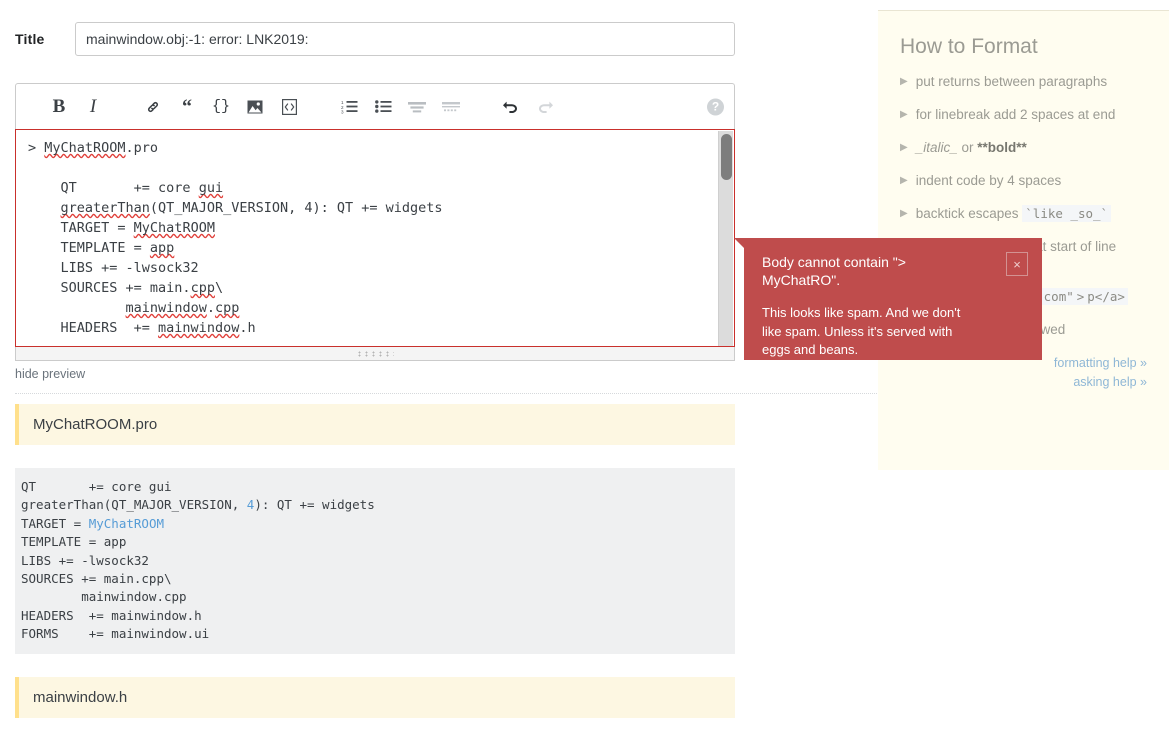 The image size is (1169, 736). Describe the element at coordinates (342, 112) in the screenshot. I see `svg-text: 3` at that location.